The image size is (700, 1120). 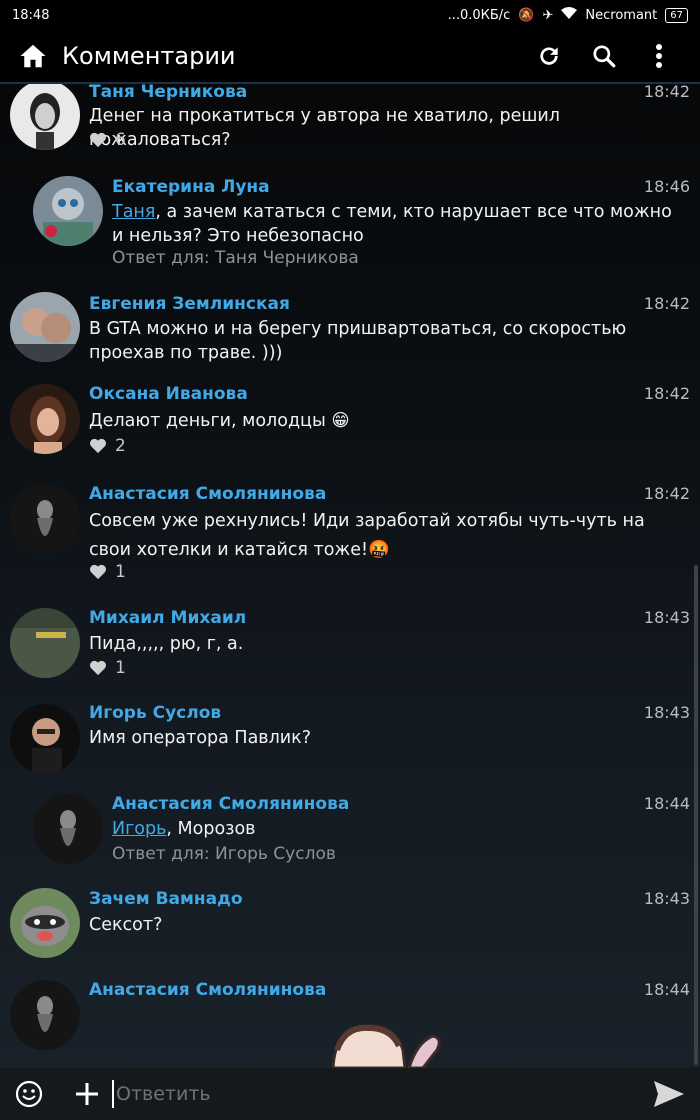 I want to click on comment-text: Делают деньги, молодцы 😁, so click(x=219, y=421).